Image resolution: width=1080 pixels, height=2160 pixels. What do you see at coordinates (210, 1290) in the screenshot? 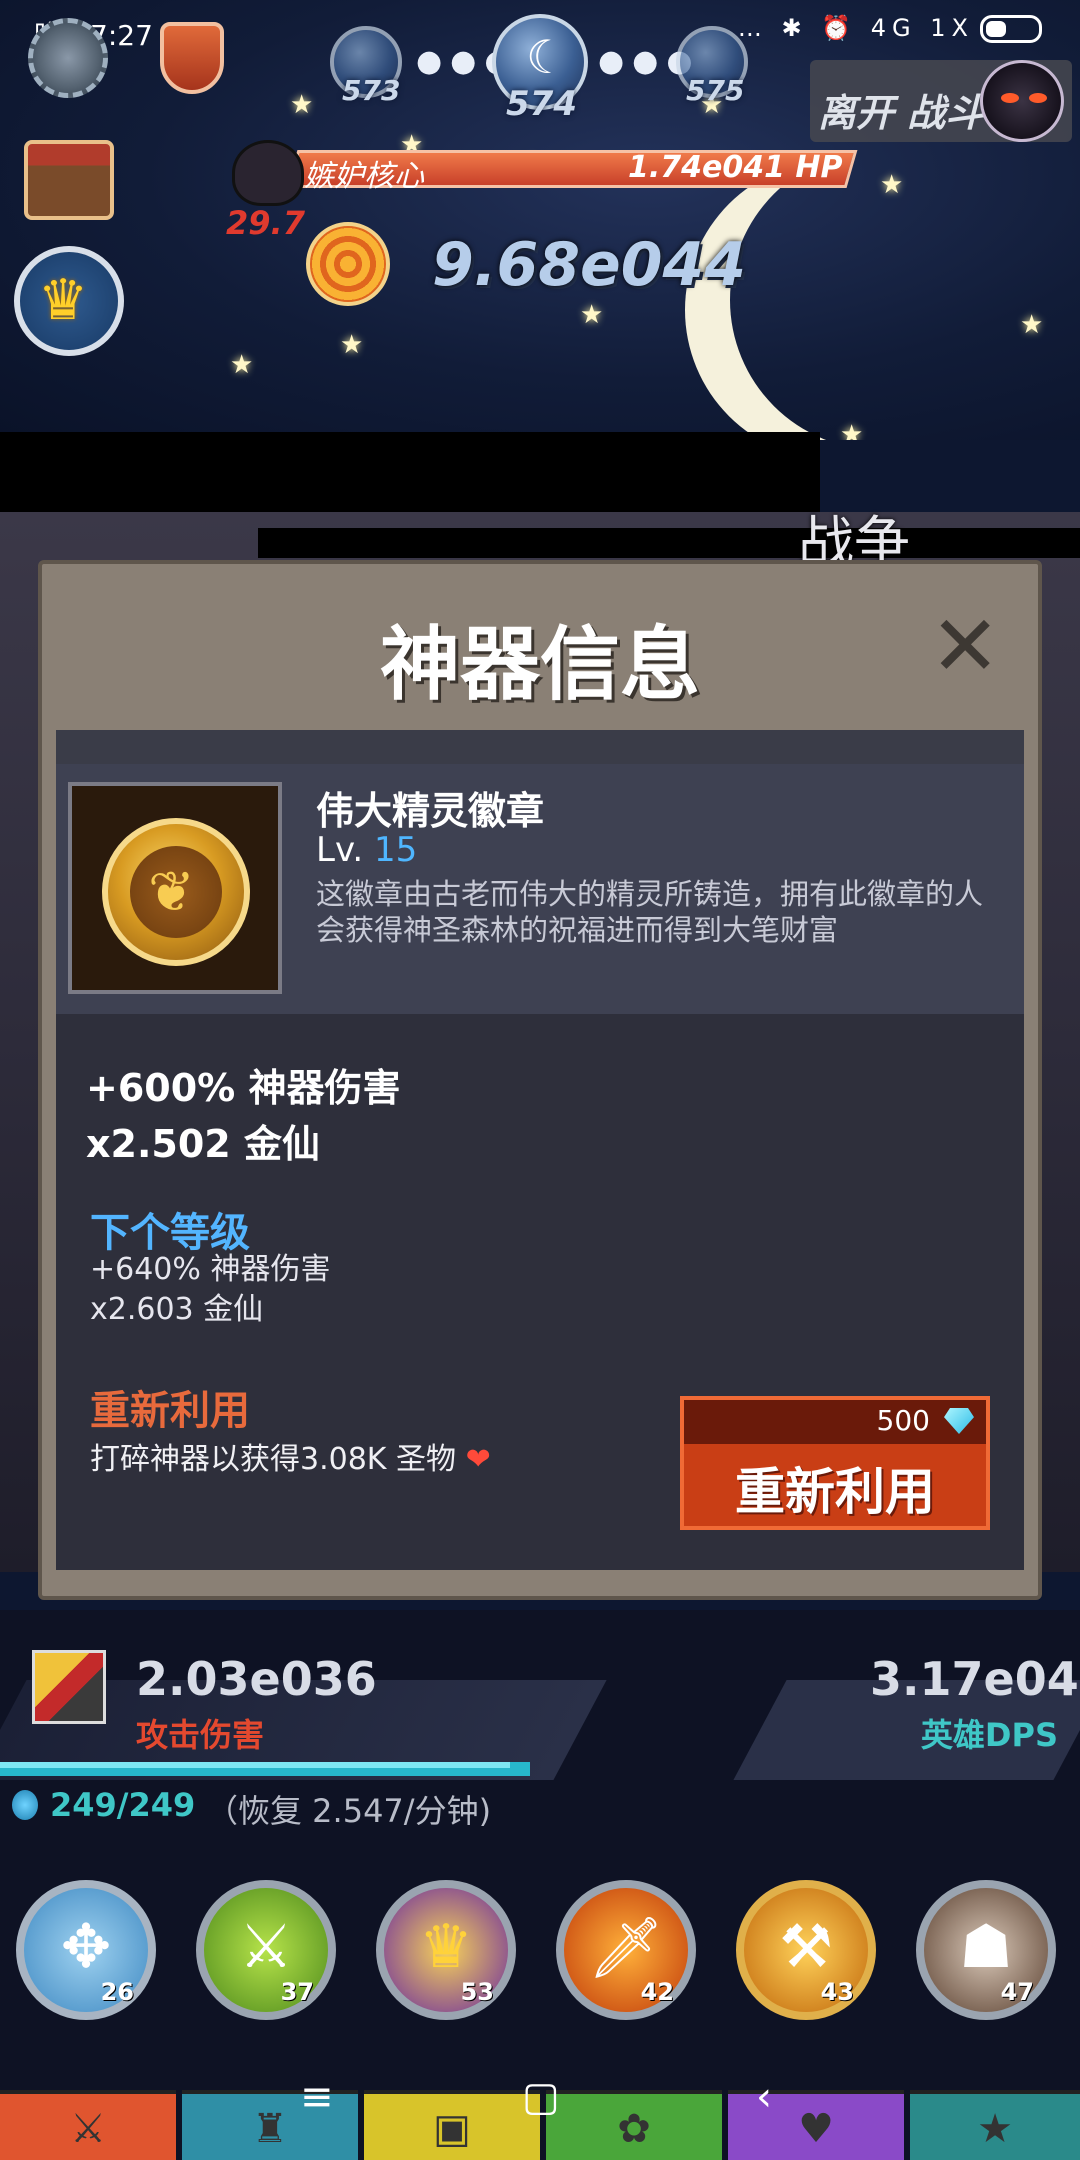
I see `next-level-stats: +640% 神器伤害 x2.603 金仙` at bounding box center [210, 1290].